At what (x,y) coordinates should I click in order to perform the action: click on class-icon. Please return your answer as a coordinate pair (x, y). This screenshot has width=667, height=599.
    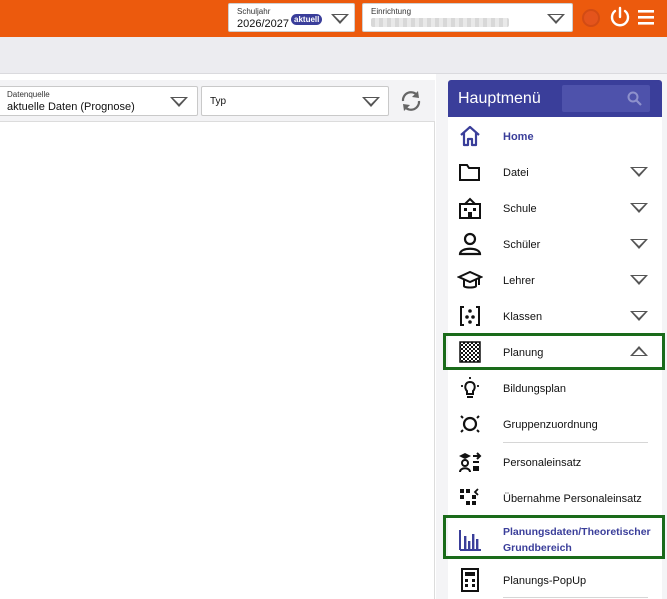
    Looking at the image, I should click on (470, 316).